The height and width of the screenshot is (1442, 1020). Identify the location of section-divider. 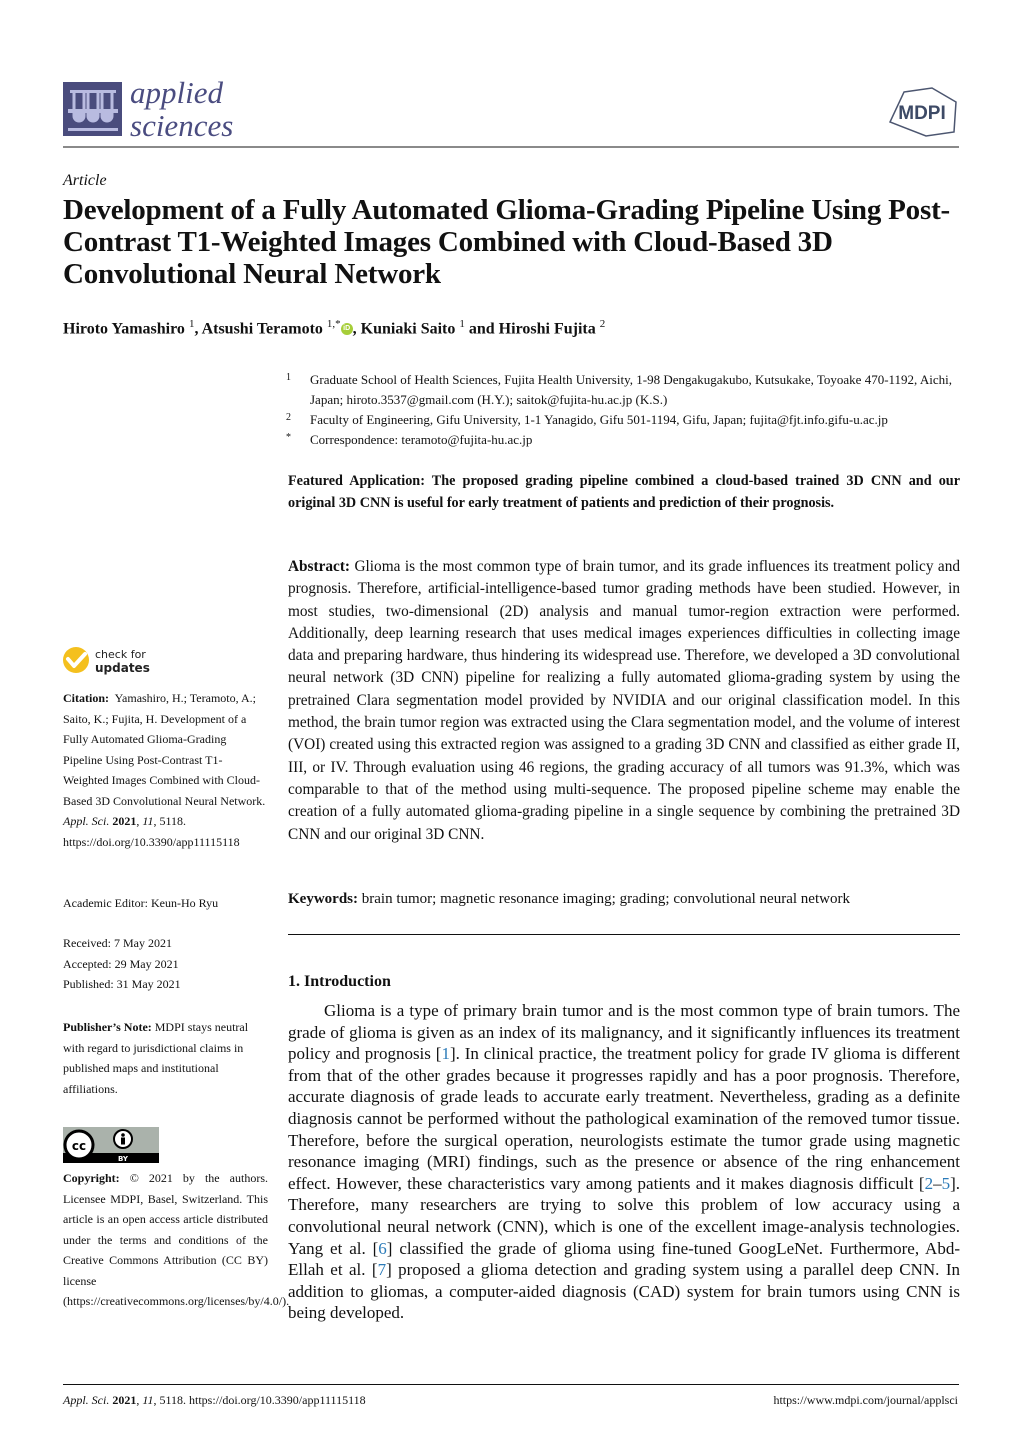
(624, 934).